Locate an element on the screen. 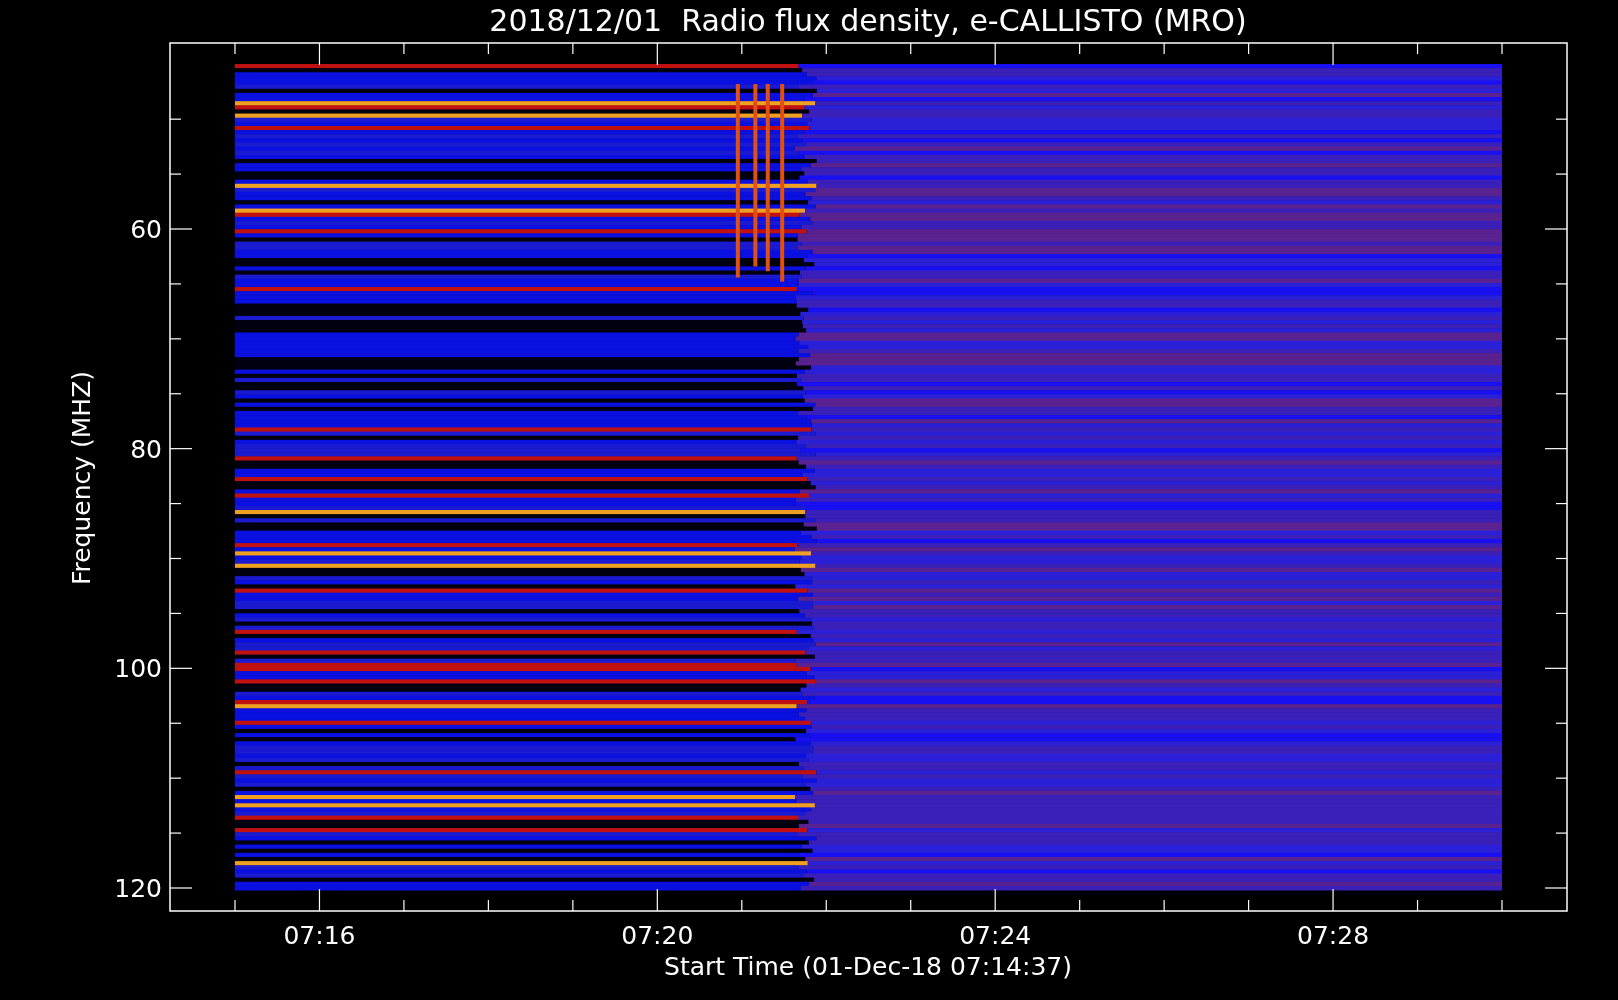 The width and height of the screenshot is (1618, 1000). x-tick-label: 07:20 is located at coordinates (657, 935).